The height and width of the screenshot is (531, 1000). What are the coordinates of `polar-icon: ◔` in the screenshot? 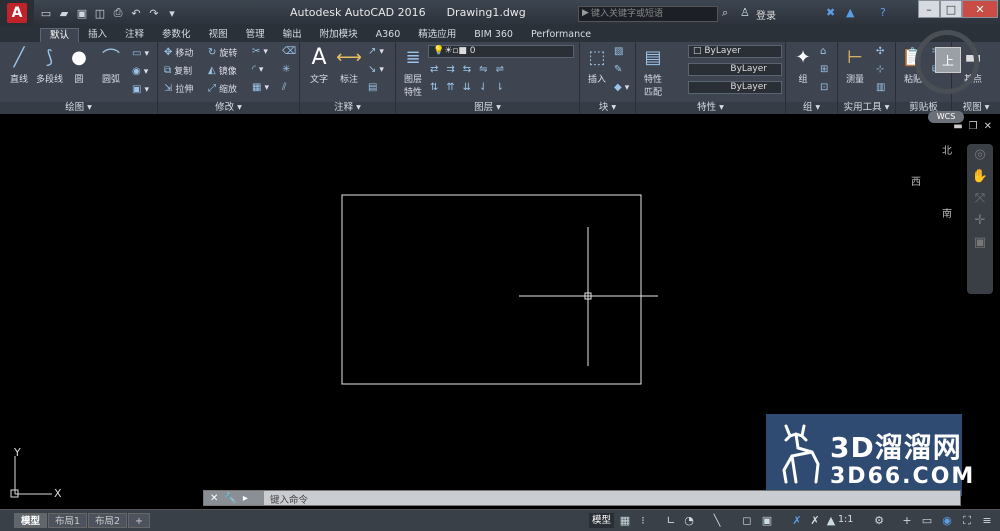 It's located at (689, 521).